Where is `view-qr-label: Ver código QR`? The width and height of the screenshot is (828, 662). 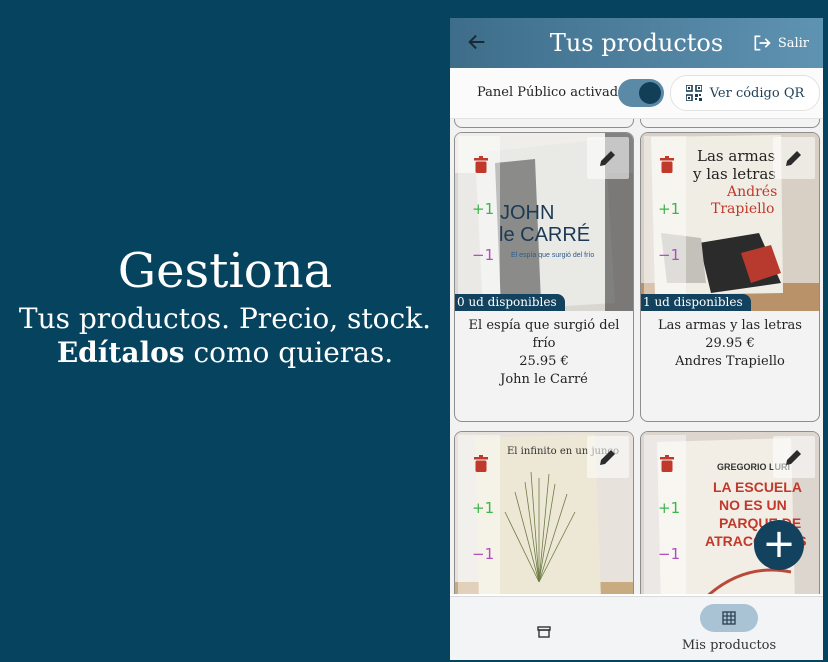 view-qr-label: Ver código QR is located at coordinates (757, 93).